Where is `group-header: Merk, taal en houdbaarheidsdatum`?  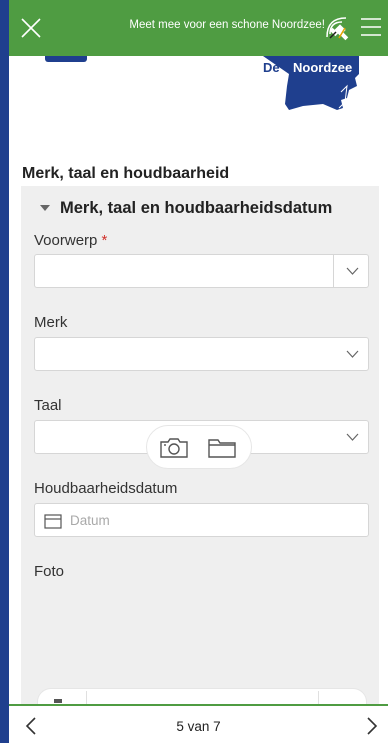
group-header: Merk, taal en houdbaarheidsdatum is located at coordinates (200, 208).